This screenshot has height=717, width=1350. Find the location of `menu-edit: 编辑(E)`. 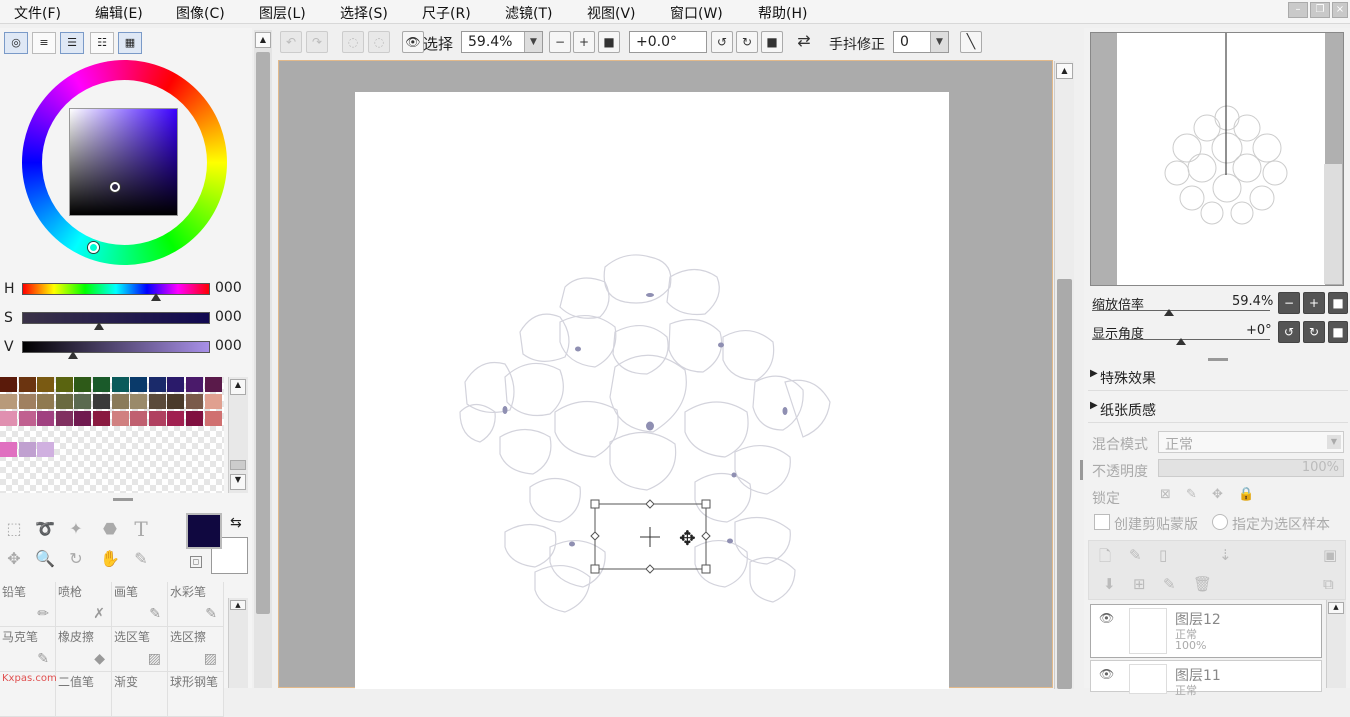

menu-edit: 编辑(E) is located at coordinates (119, 13).